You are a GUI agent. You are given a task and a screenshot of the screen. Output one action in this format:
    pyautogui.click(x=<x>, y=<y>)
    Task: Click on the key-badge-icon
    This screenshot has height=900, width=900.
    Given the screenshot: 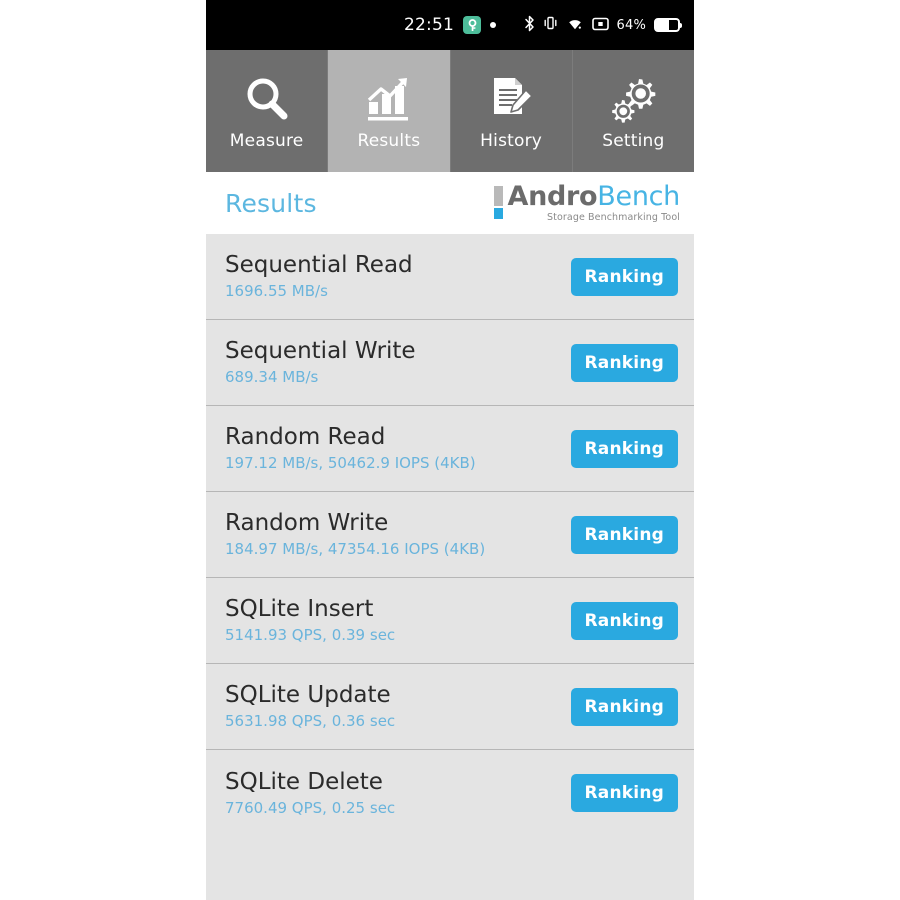 What is the action you would take?
    pyautogui.click(x=472, y=25)
    